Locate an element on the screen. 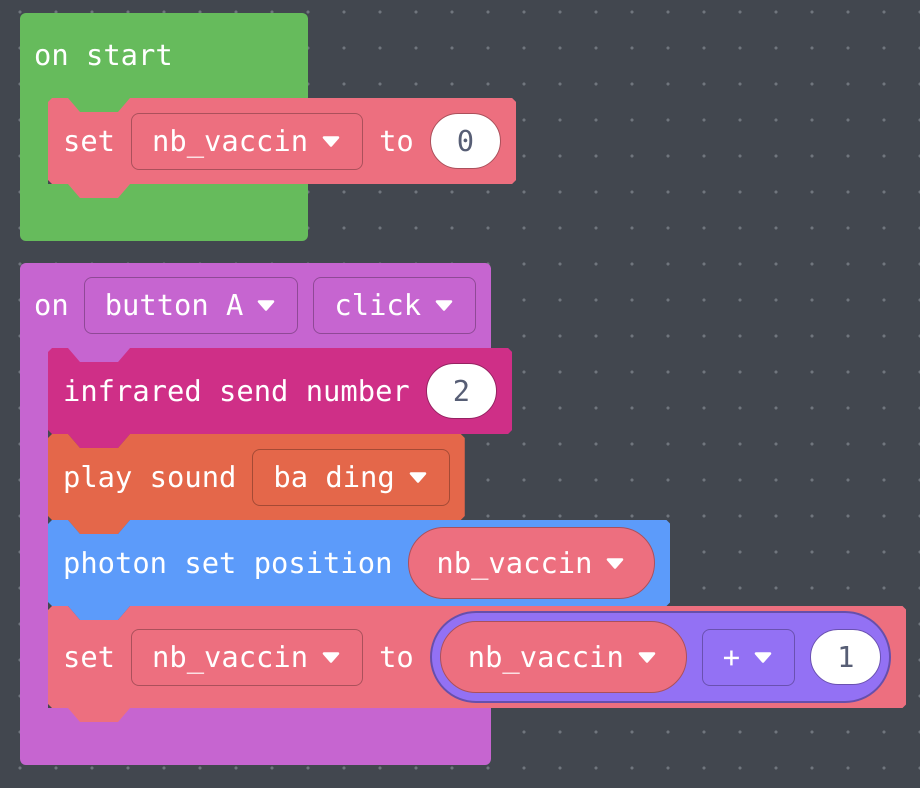 The width and height of the screenshot is (920, 788). block-label: on start is located at coordinates (103, 55).